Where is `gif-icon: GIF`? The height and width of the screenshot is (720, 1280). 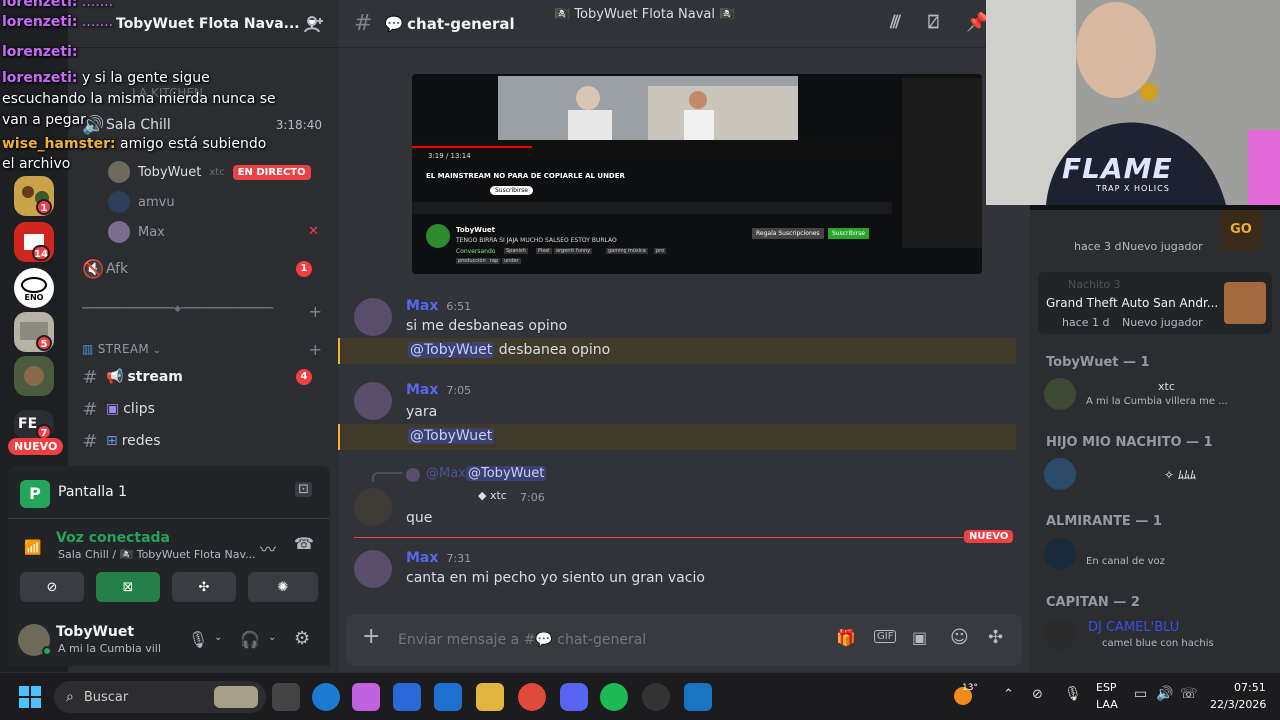
gif-icon: GIF is located at coordinates (885, 636).